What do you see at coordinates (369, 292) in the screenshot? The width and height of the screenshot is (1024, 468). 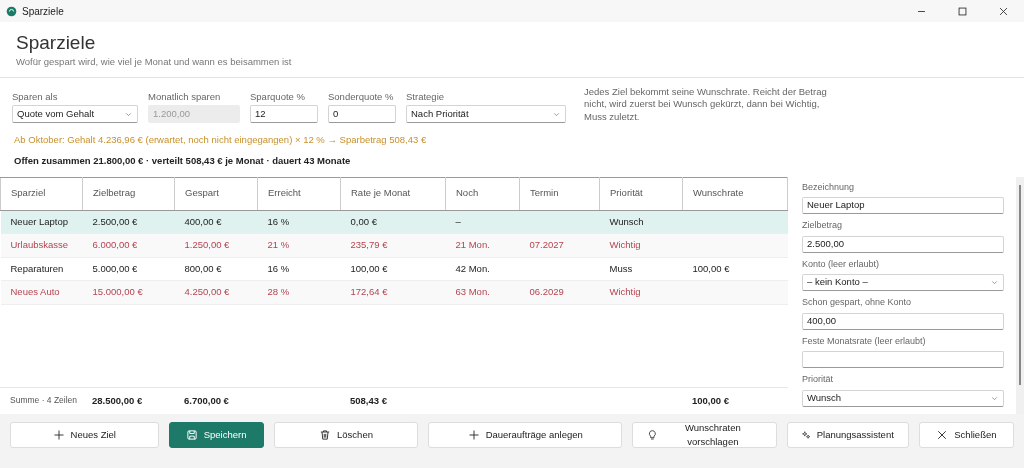 I see `table-cell: 172,64 €` at bounding box center [369, 292].